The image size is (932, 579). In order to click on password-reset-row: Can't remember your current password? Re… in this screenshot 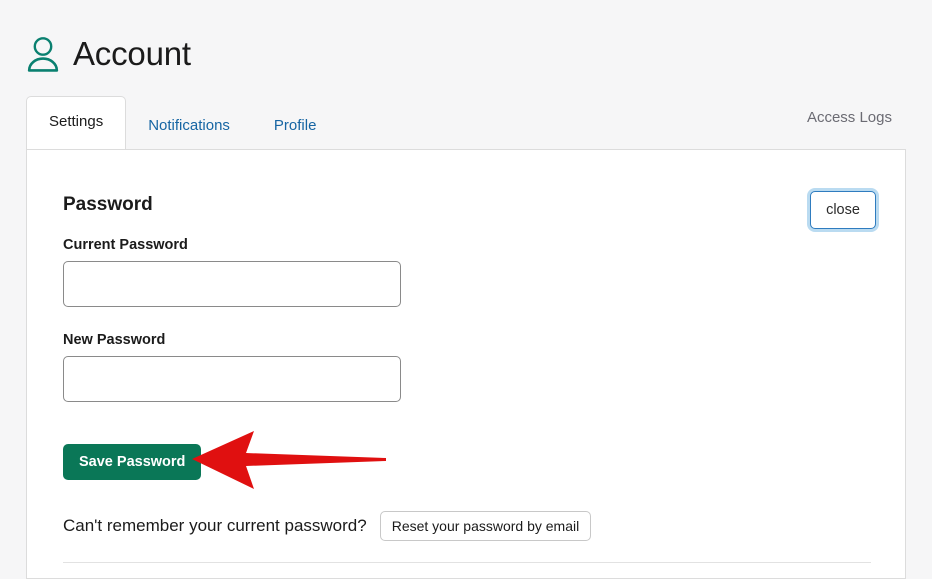, I will do `click(327, 526)`.